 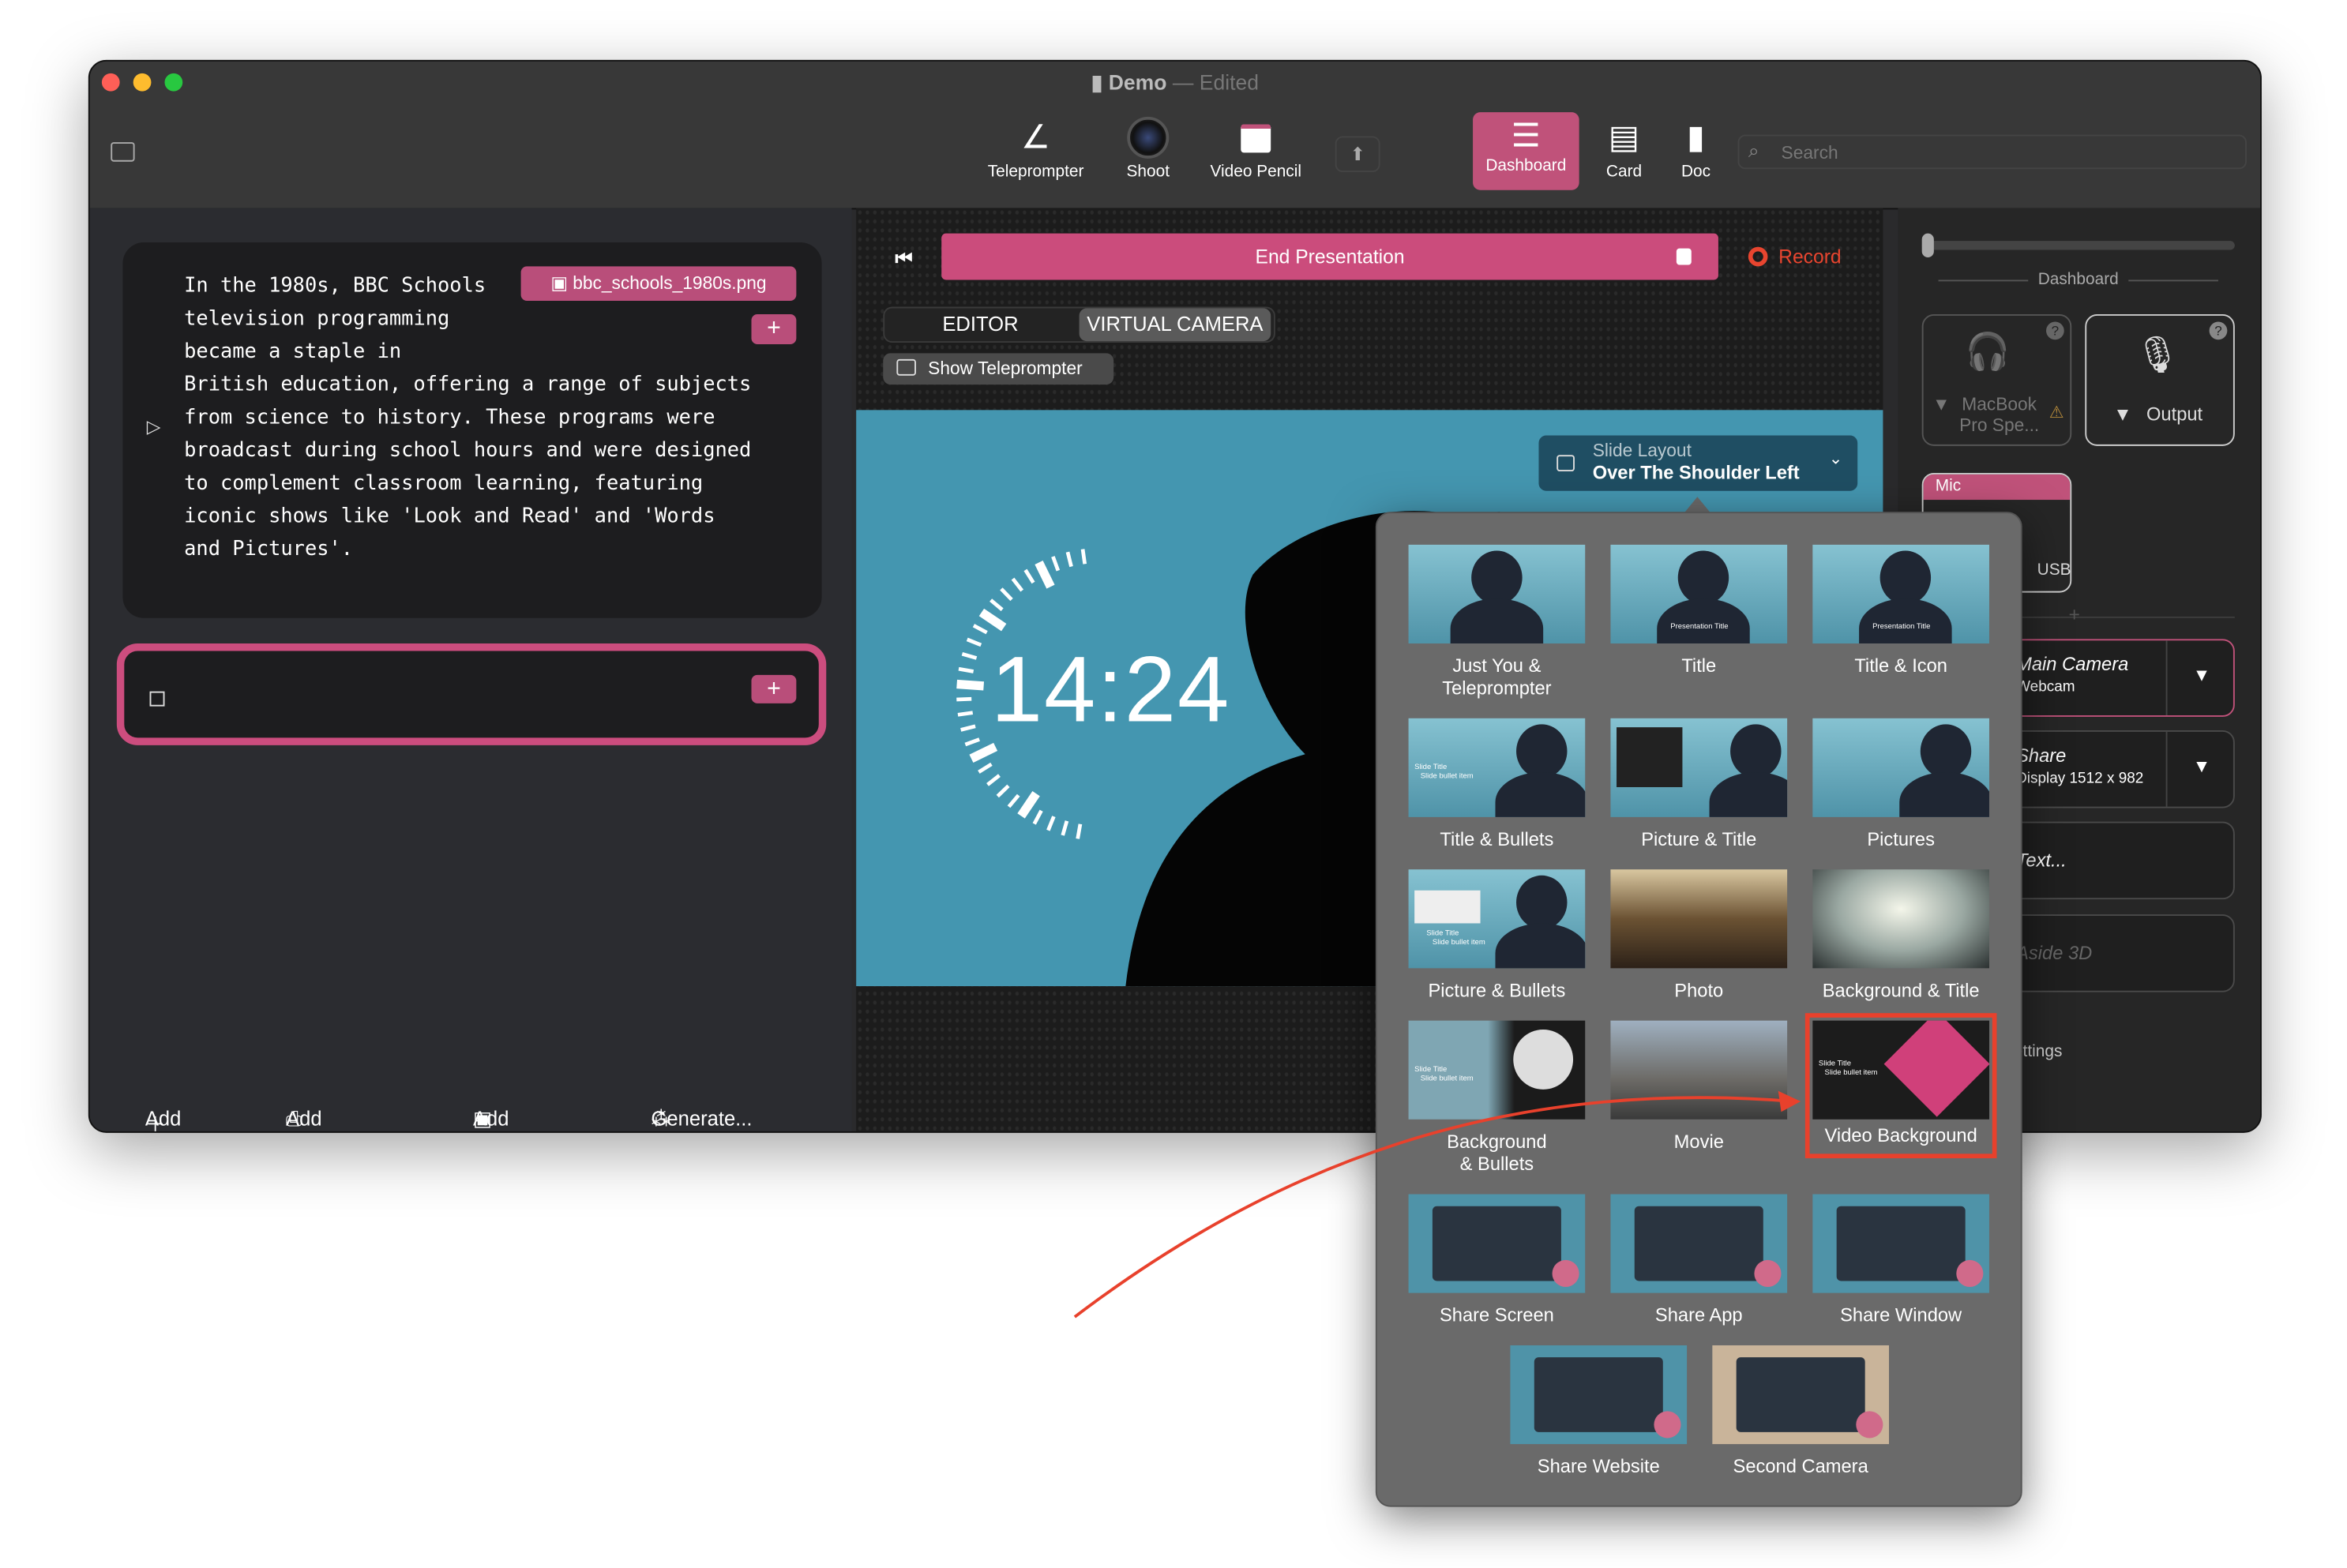 What do you see at coordinates (1433, 1207) in the screenshot?
I see `annotation-arrow` at bounding box center [1433, 1207].